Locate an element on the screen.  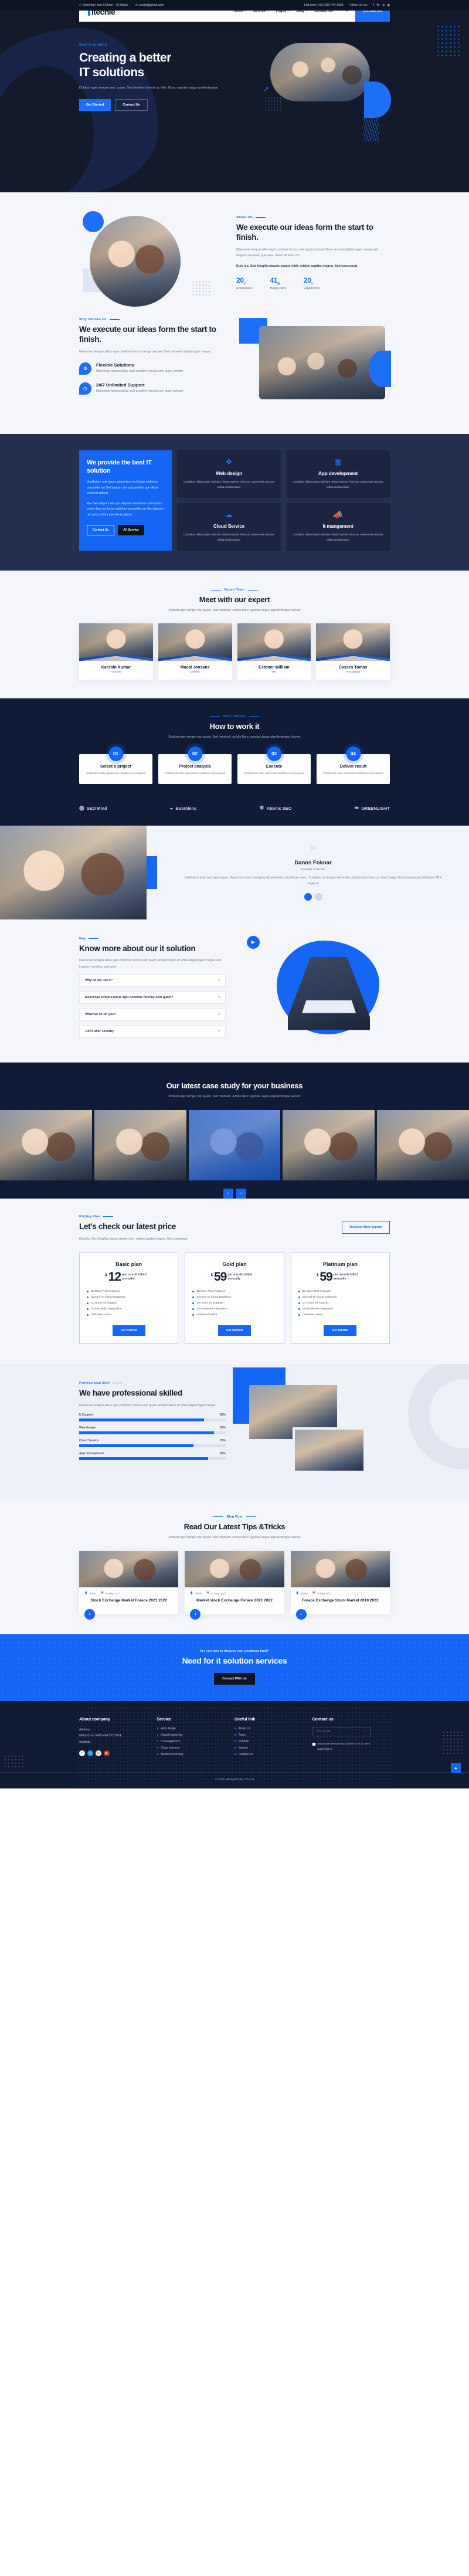
blog-card-title: Stock Exchange Market Forace 2021 2022 is located at coordinates (128, 1600).